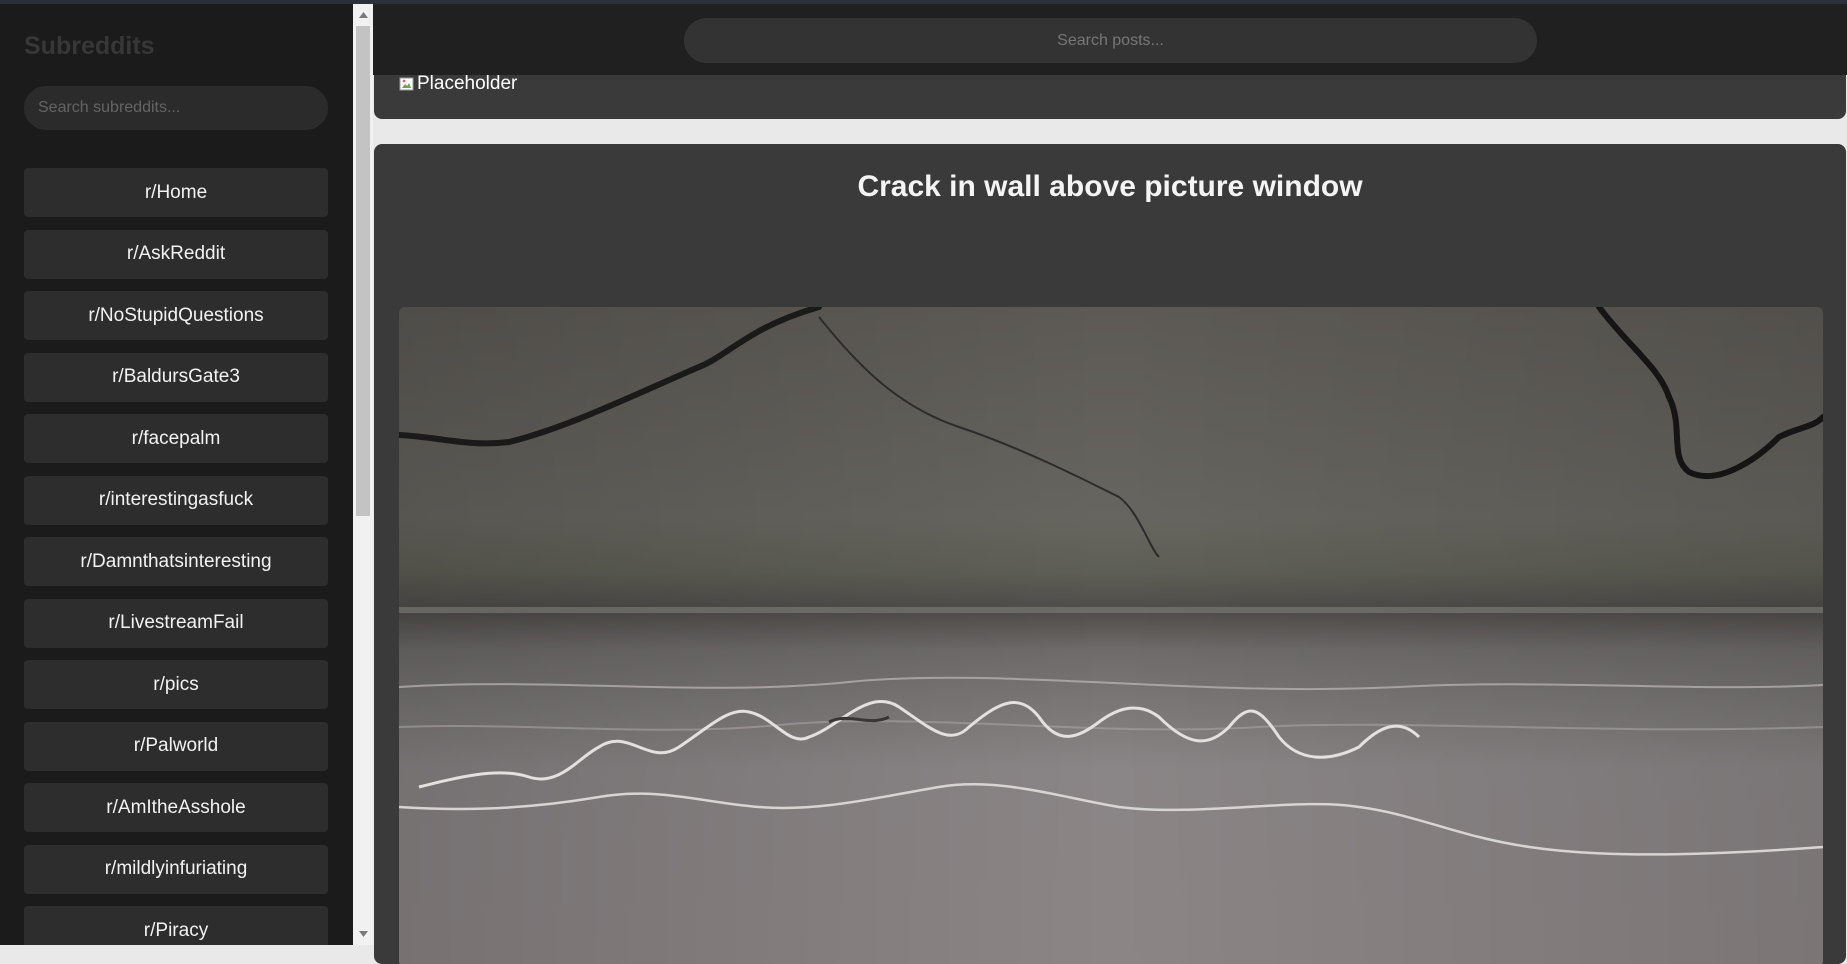  Describe the element at coordinates (176, 561) in the screenshot. I see `sidebar-item-damnthatsinteresting: r/Damnthatsinteresting` at that location.